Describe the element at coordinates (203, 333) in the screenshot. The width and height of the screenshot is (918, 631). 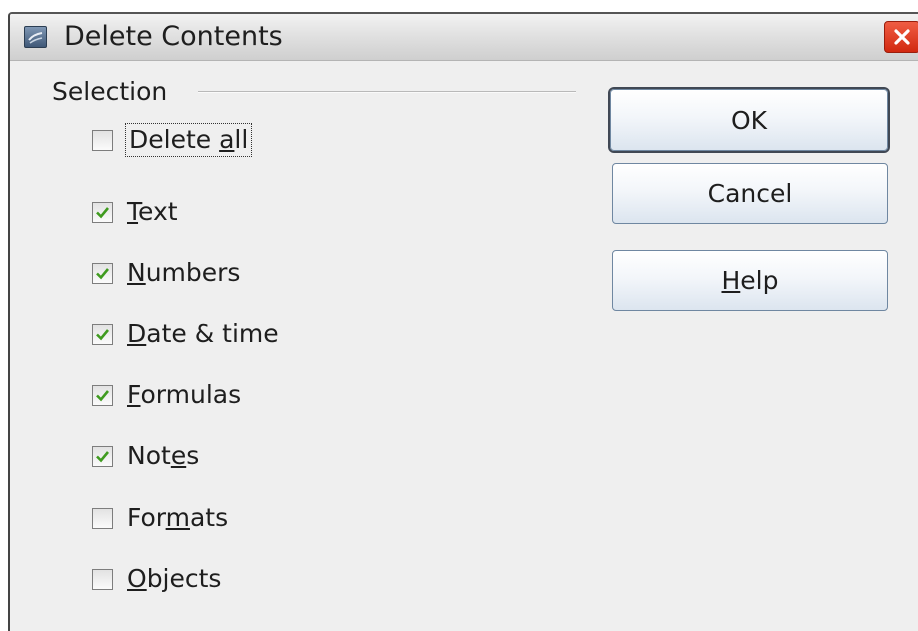
I see `option-label: Date & time` at that location.